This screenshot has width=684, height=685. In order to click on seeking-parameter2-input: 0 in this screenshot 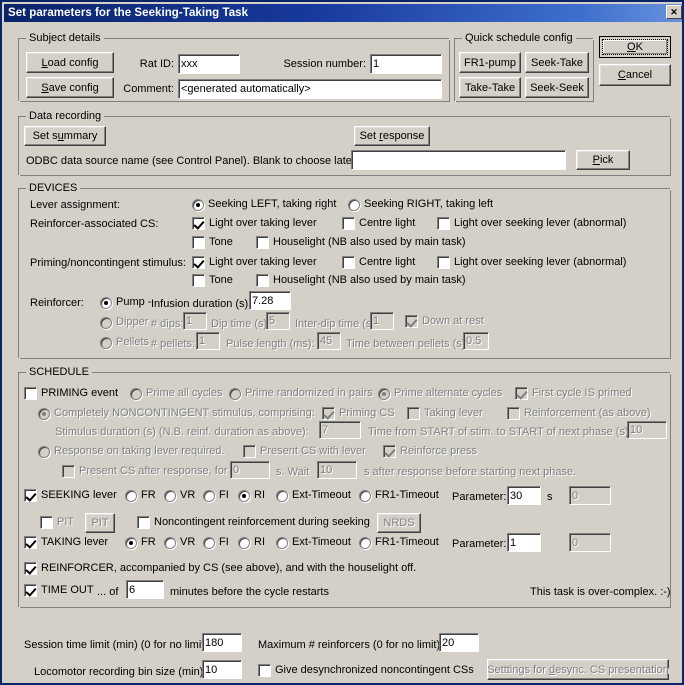, I will do `click(590, 495)`.